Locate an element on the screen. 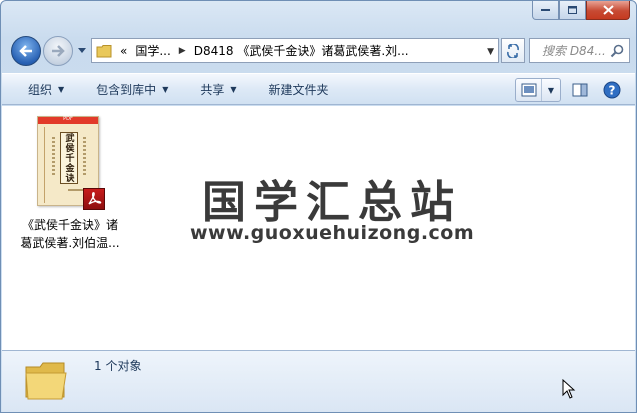 Image resolution: width=637 pixels, height=413 pixels. mouse-cursor-icon is located at coordinates (569, 389).